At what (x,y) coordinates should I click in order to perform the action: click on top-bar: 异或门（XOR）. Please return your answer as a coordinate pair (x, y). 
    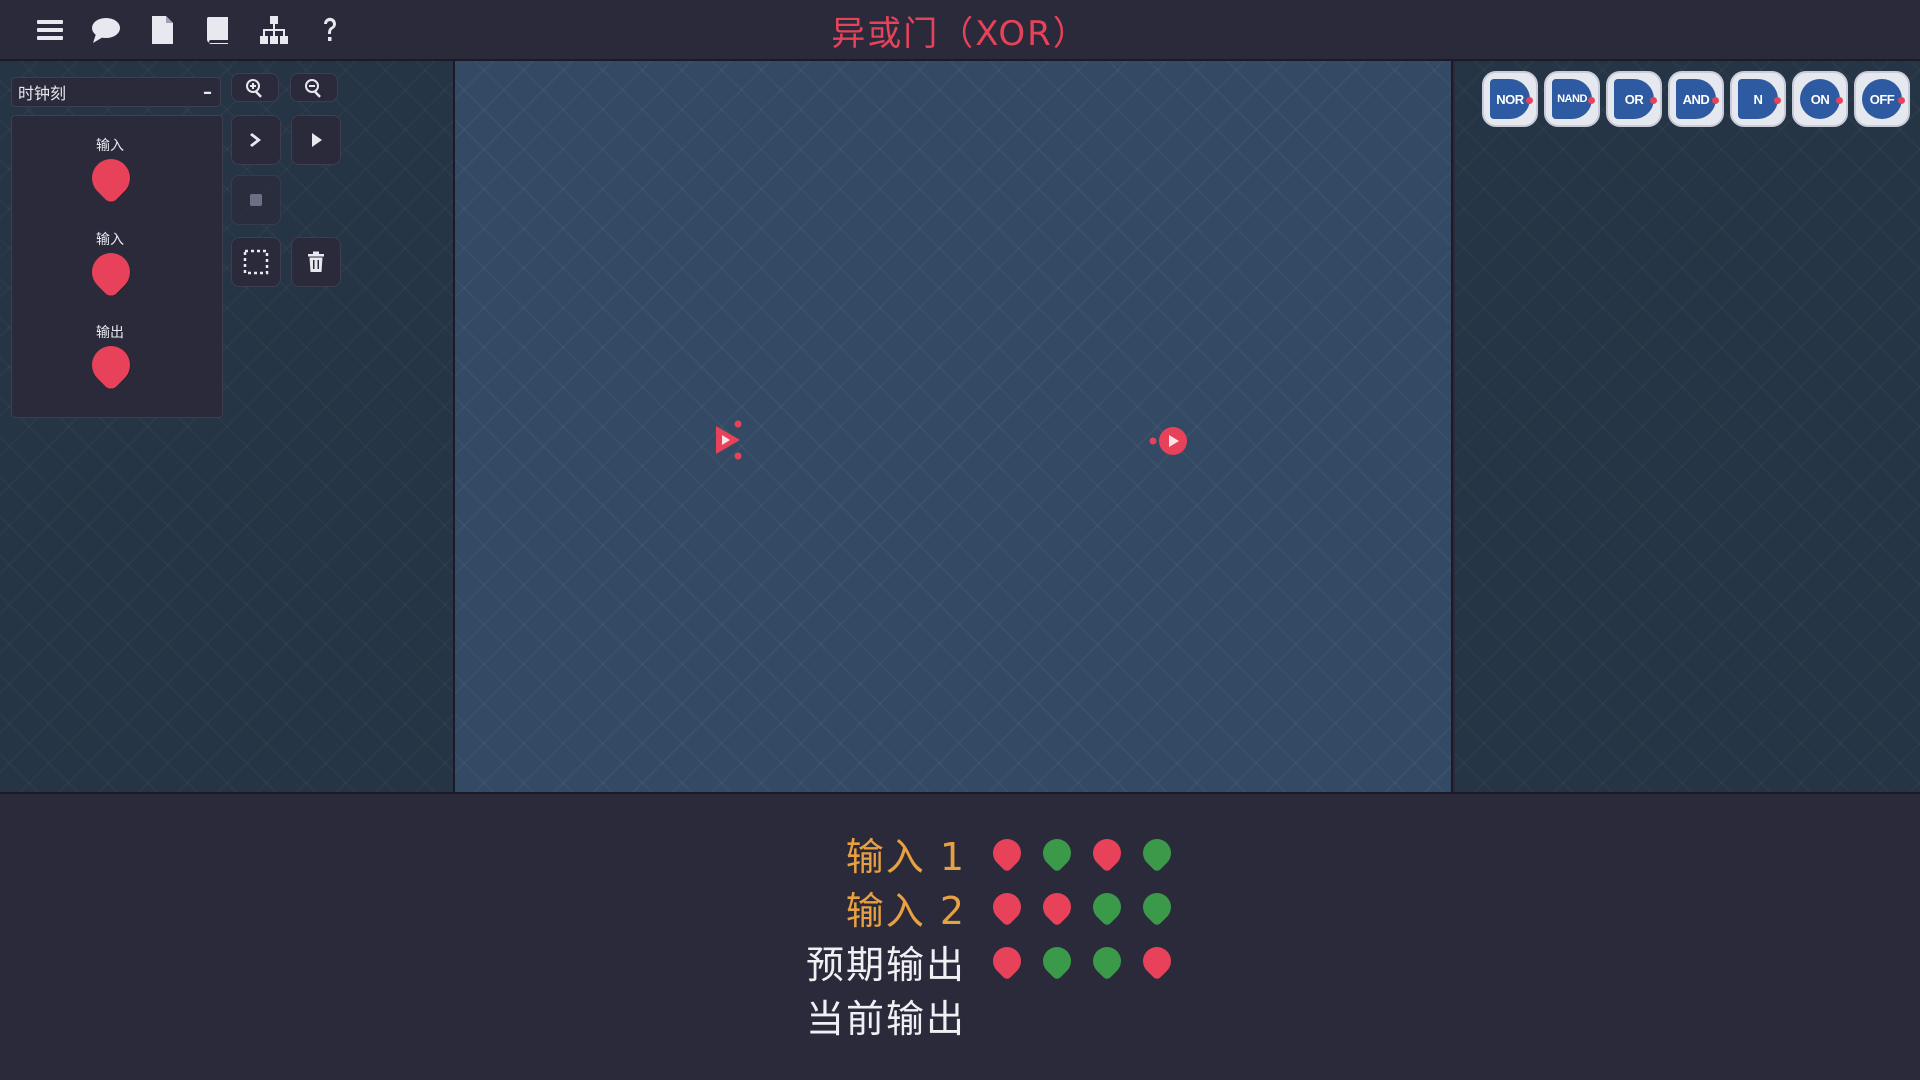
    Looking at the image, I should click on (960, 30).